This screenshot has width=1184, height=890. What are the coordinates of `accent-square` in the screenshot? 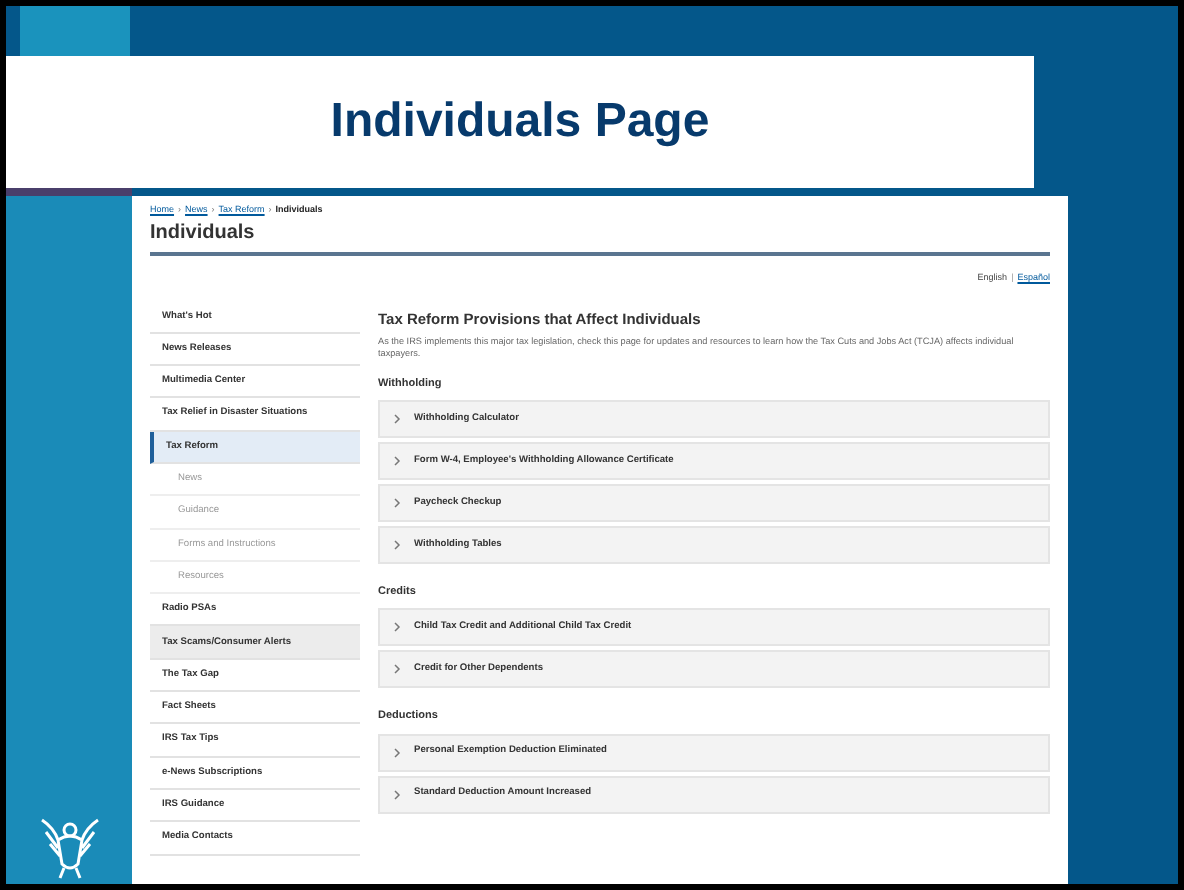 It's located at (75, 31).